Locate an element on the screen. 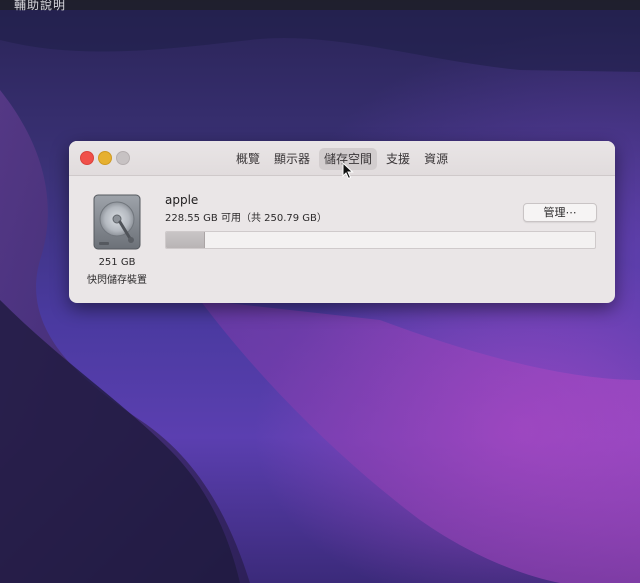 This screenshot has height=583, width=640. storage-used-fill is located at coordinates (185, 240).